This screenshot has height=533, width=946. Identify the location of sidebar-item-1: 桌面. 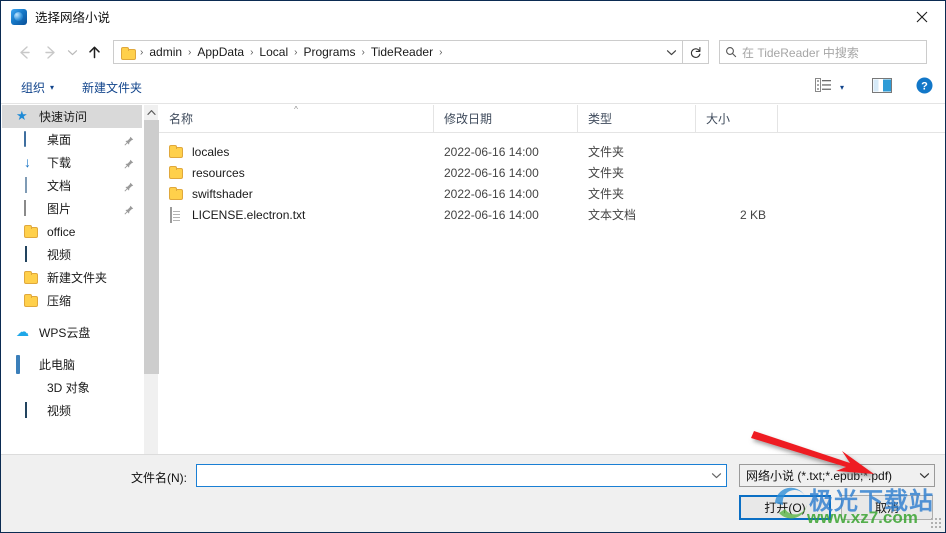
(72, 139).